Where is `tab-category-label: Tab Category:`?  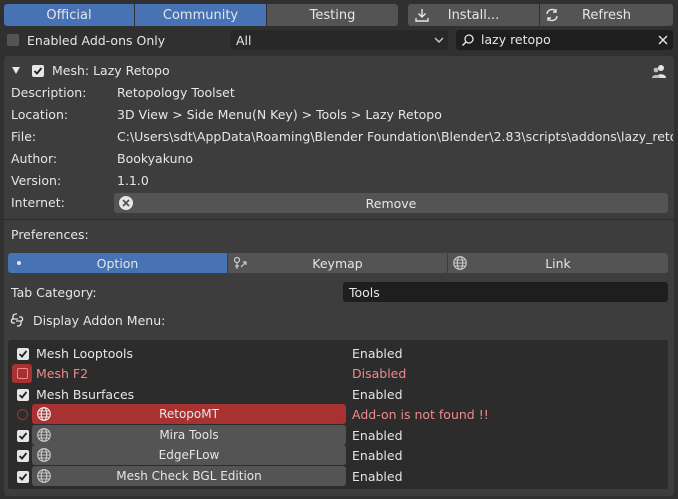 tab-category-label: Tab Category: is located at coordinates (54, 292).